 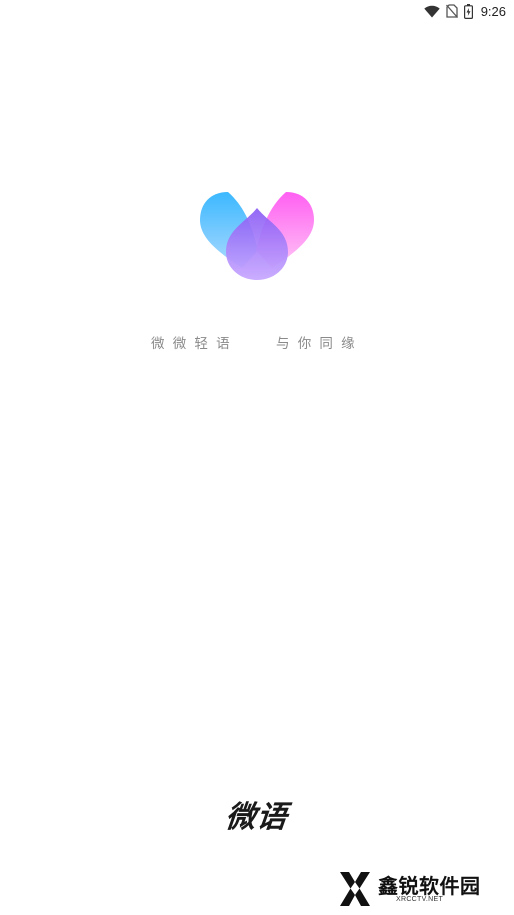 I want to click on slogan: 微微轻语 与你同缘, so click(x=257, y=342).